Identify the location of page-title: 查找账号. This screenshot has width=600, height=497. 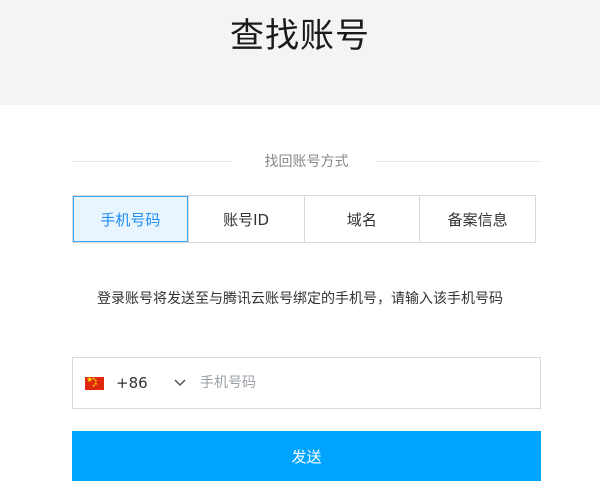
(300, 36).